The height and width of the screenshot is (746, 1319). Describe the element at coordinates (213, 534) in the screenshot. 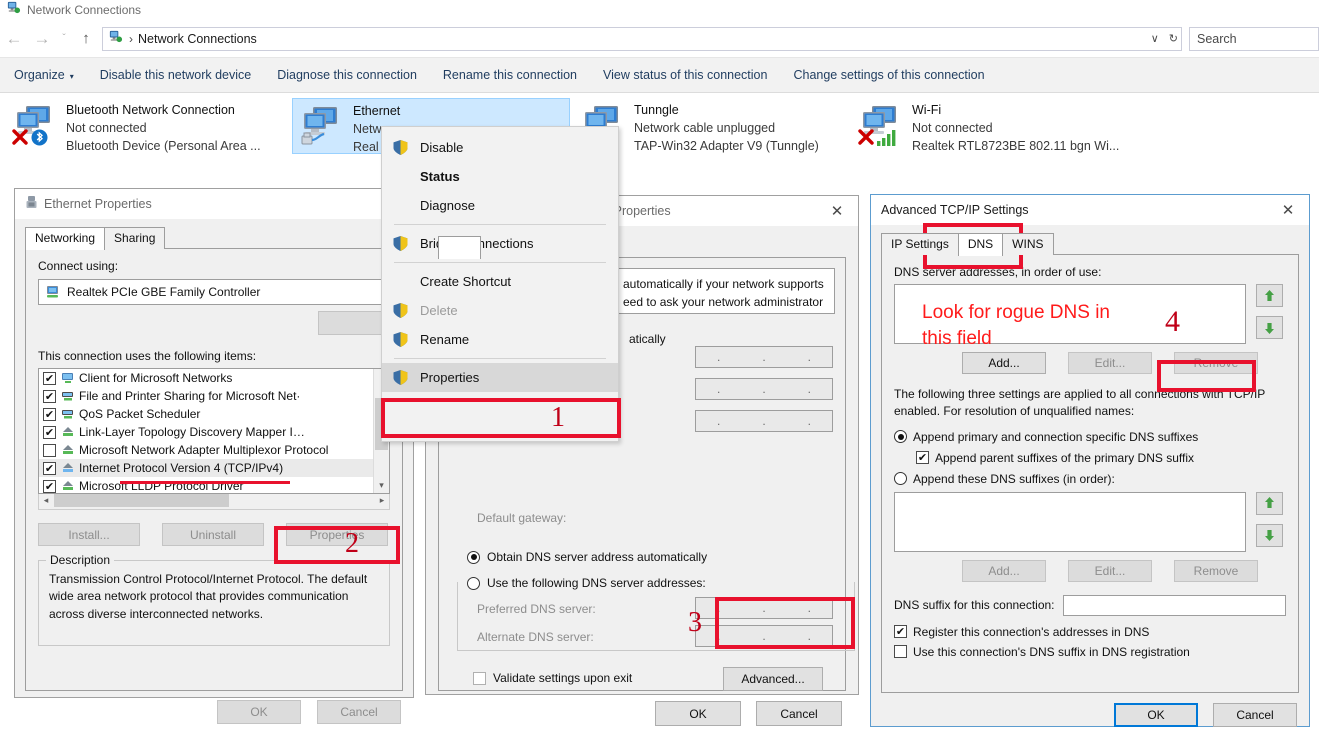

I see `uninstall-button: Uninstall` at that location.